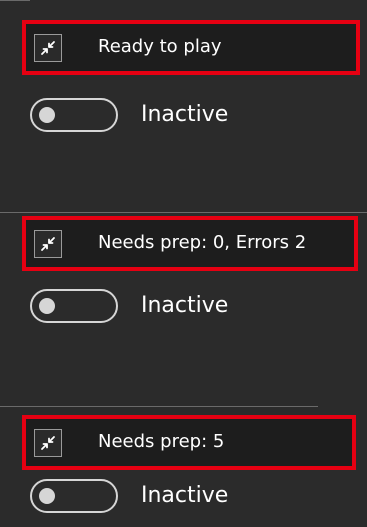 The height and width of the screenshot is (527, 367). I want to click on status-box: Needs prep: 0, Errors 2, so click(190, 243).